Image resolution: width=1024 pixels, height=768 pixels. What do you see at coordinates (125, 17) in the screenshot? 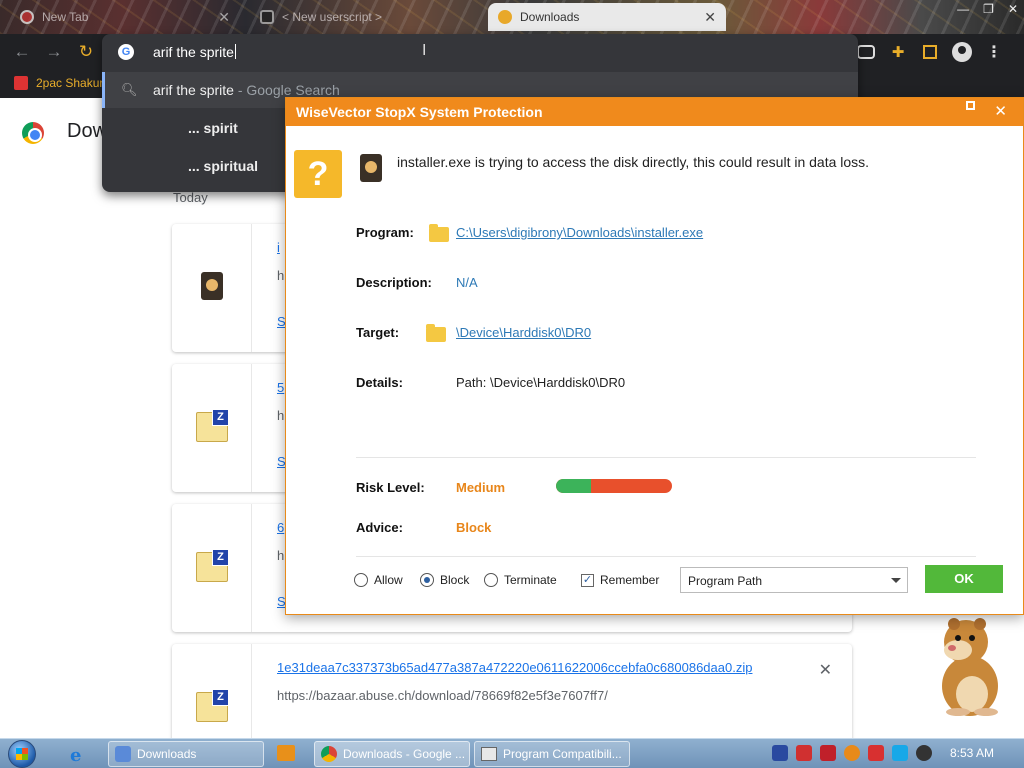
I see `tab-new-tab: New Tab ✕` at bounding box center [125, 17].